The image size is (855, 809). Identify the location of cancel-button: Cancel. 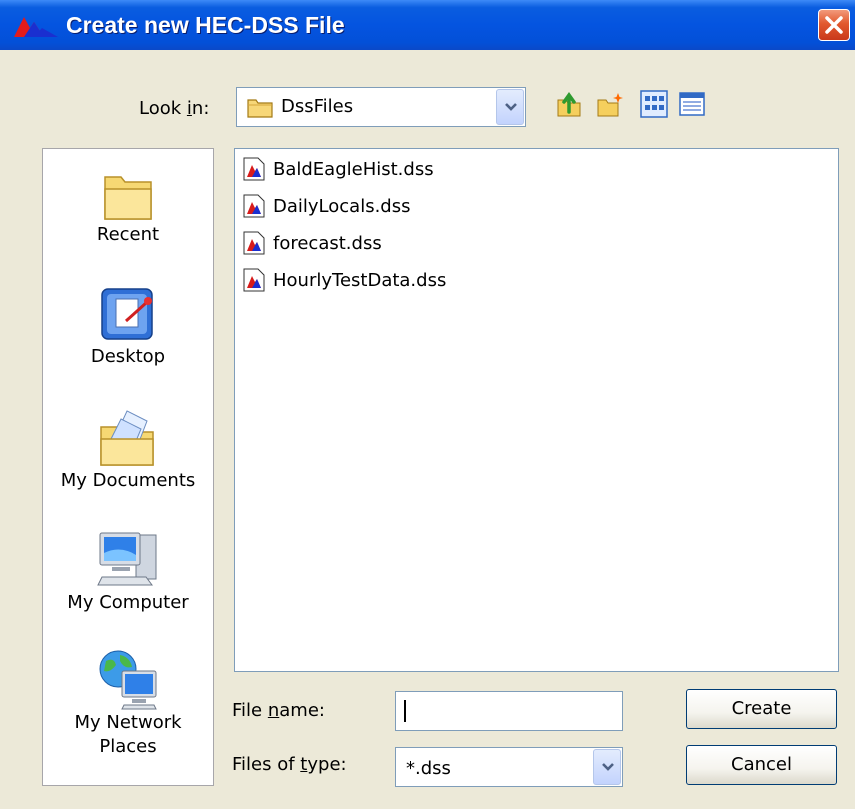
(761, 765).